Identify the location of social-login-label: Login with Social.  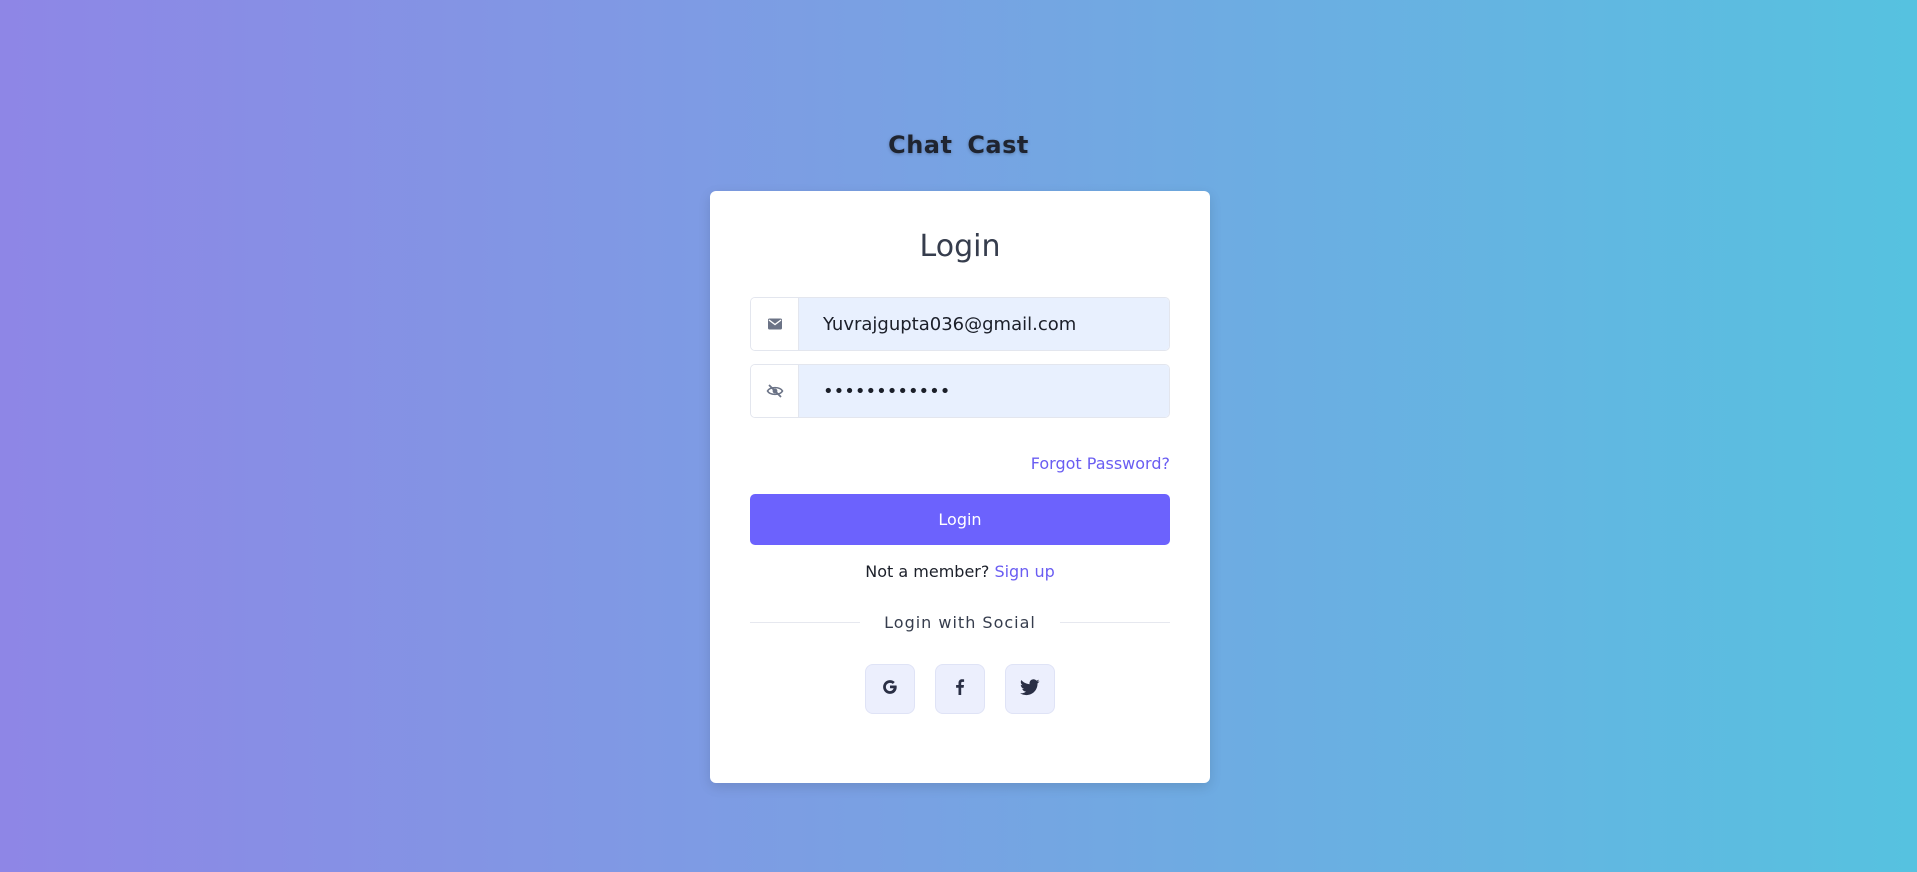
(960, 622).